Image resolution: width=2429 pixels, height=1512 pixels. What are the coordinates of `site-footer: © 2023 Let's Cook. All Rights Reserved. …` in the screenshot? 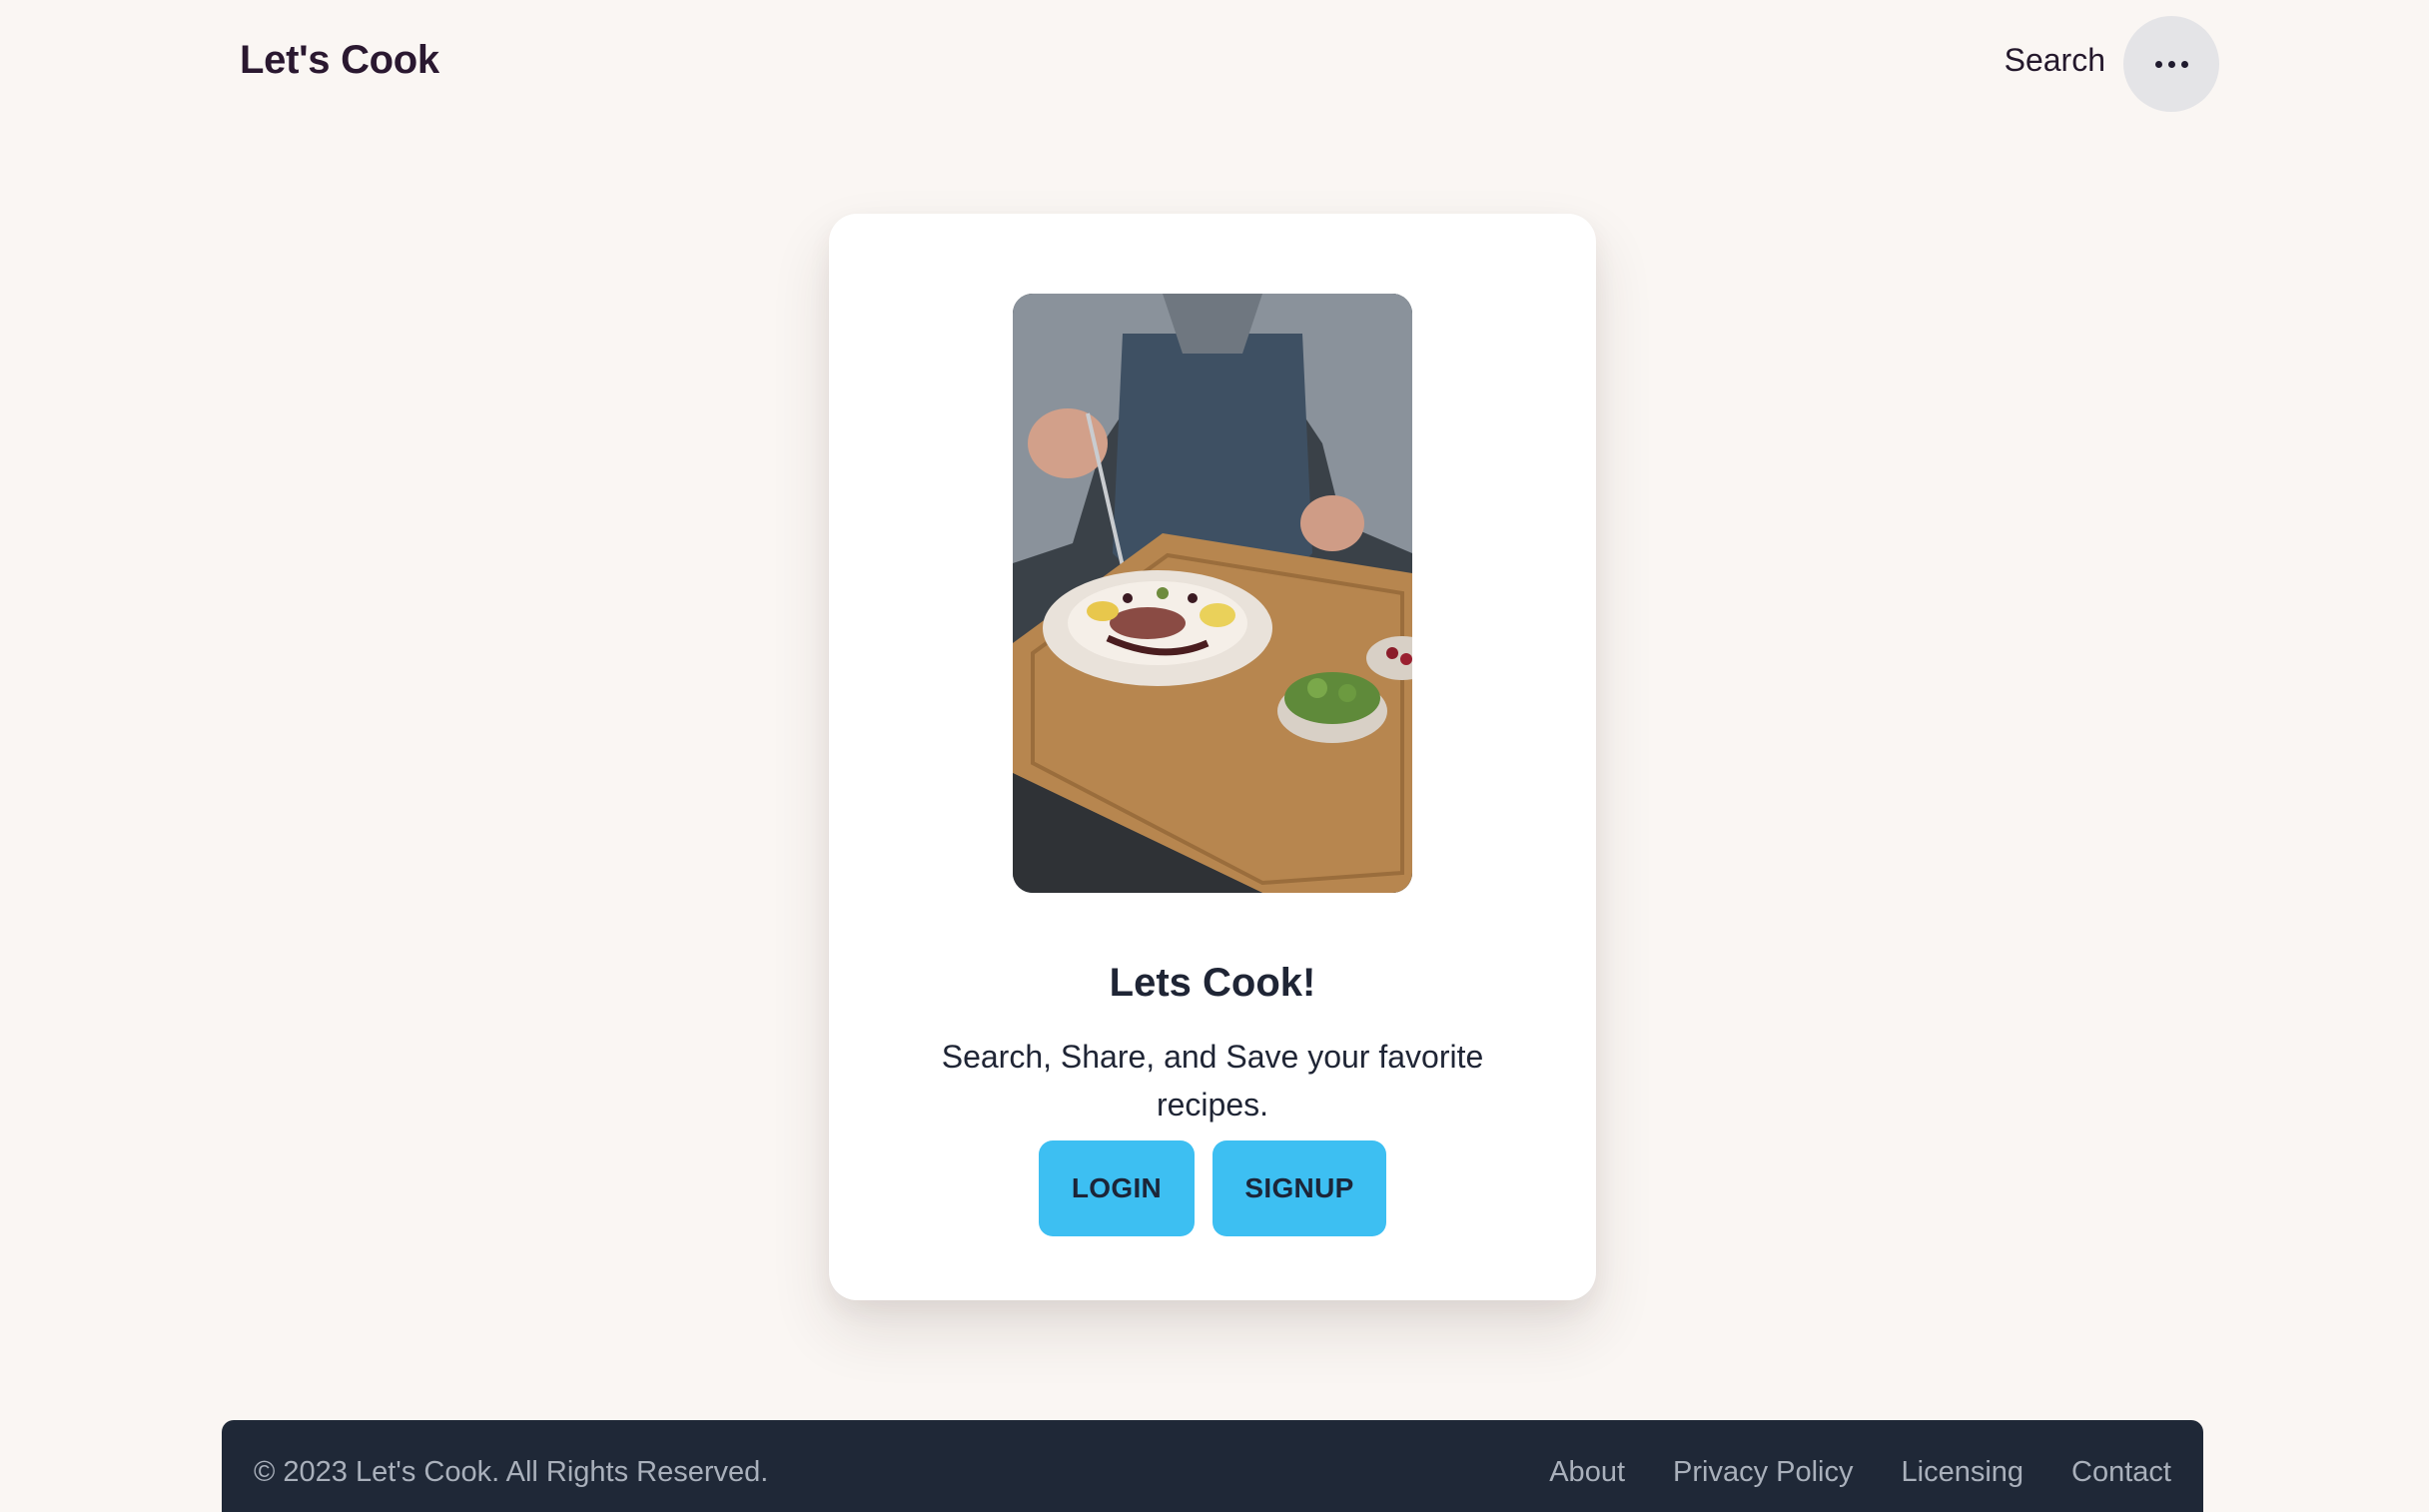 It's located at (1212, 1466).